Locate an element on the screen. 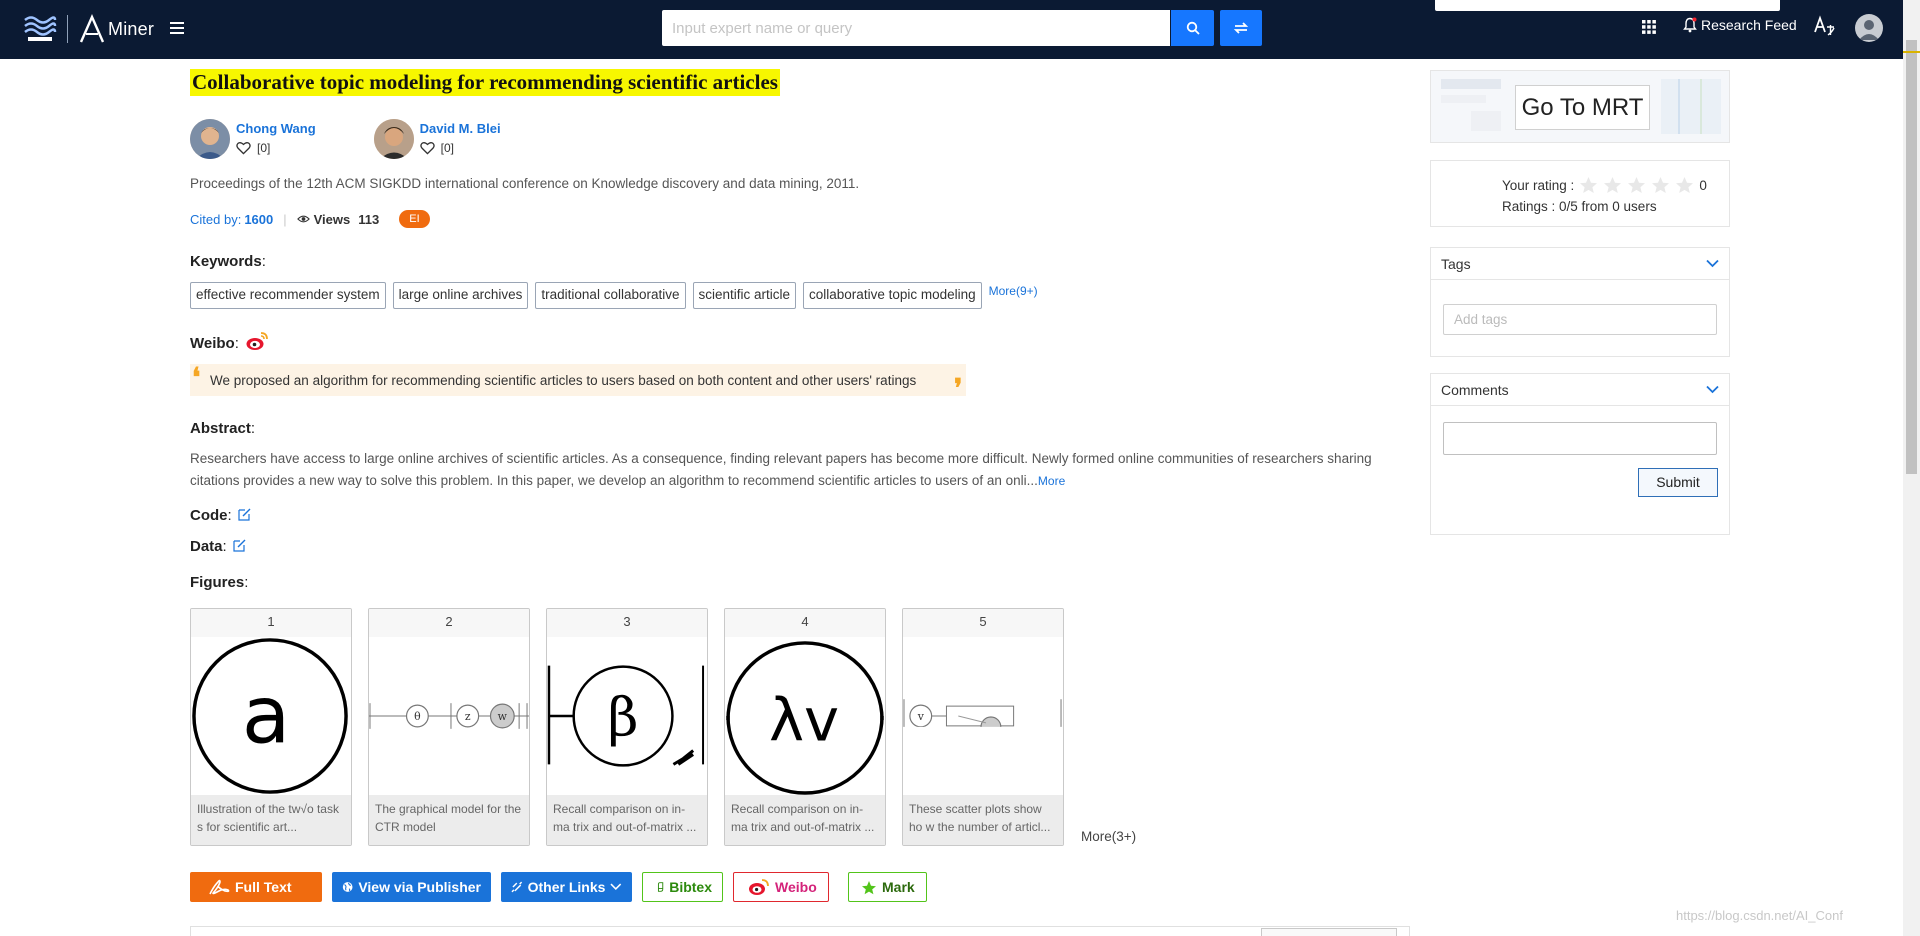 The width and height of the screenshot is (1920, 936). page-scrollbar is located at coordinates (1911, 468).